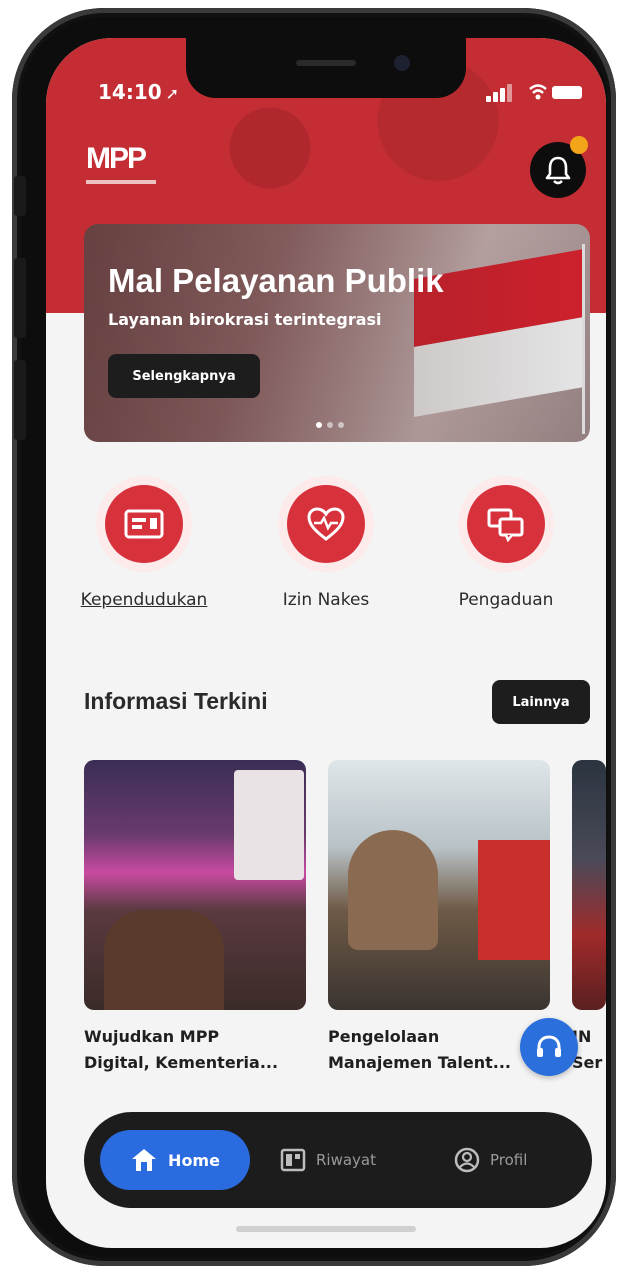 Image resolution: width=628 pixels, height=1275 pixels. Describe the element at coordinates (245, 319) in the screenshot. I see `banner-subtitle: Layanan birokrasi terintegrasi` at that location.